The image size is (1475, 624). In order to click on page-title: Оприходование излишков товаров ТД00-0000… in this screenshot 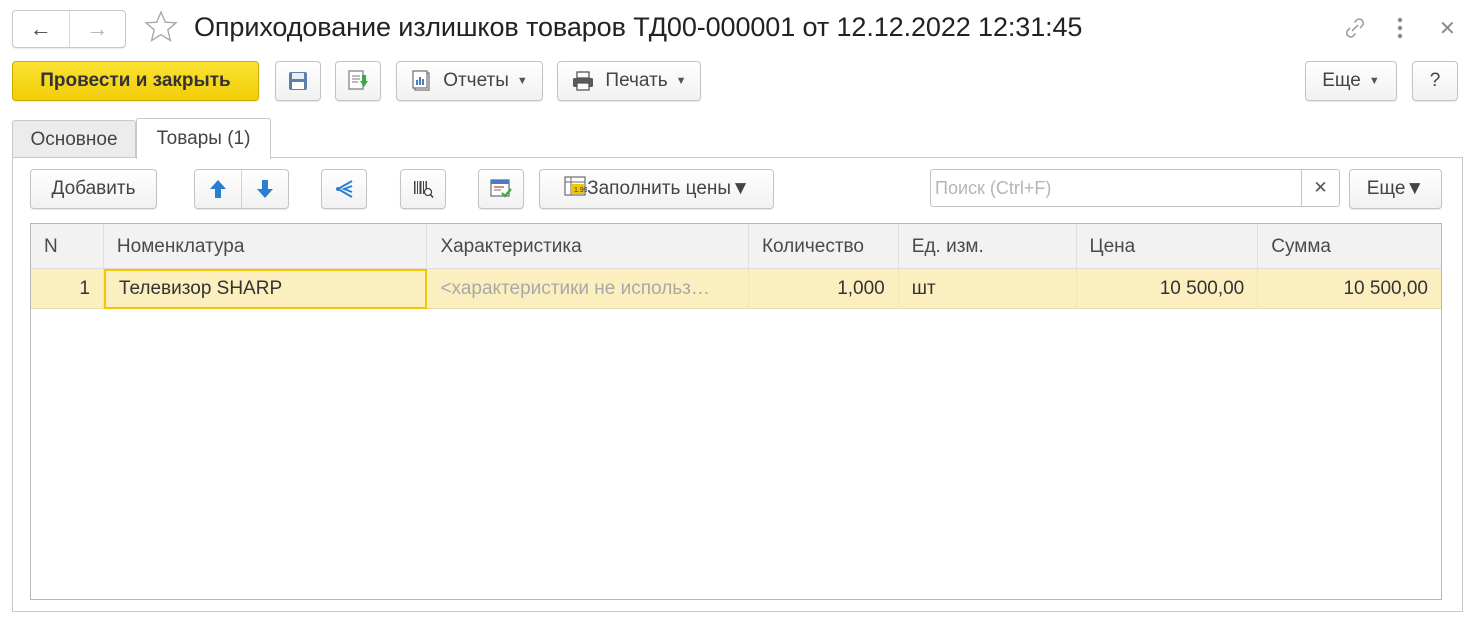, I will do `click(638, 27)`.